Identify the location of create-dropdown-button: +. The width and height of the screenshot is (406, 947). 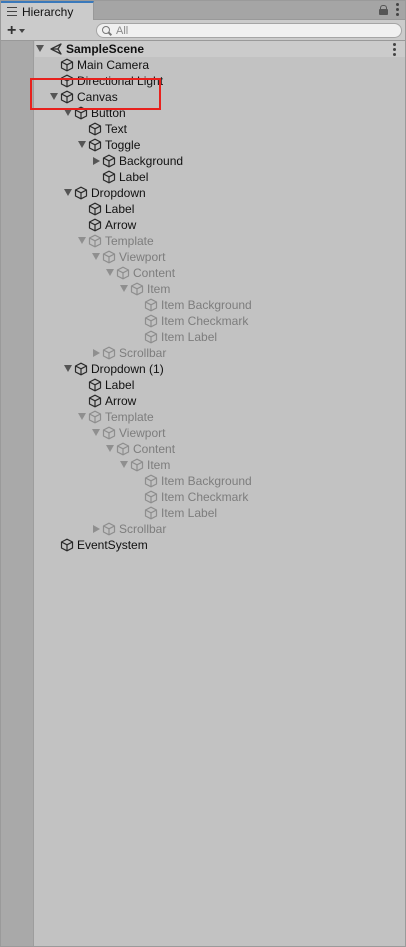
(16, 30).